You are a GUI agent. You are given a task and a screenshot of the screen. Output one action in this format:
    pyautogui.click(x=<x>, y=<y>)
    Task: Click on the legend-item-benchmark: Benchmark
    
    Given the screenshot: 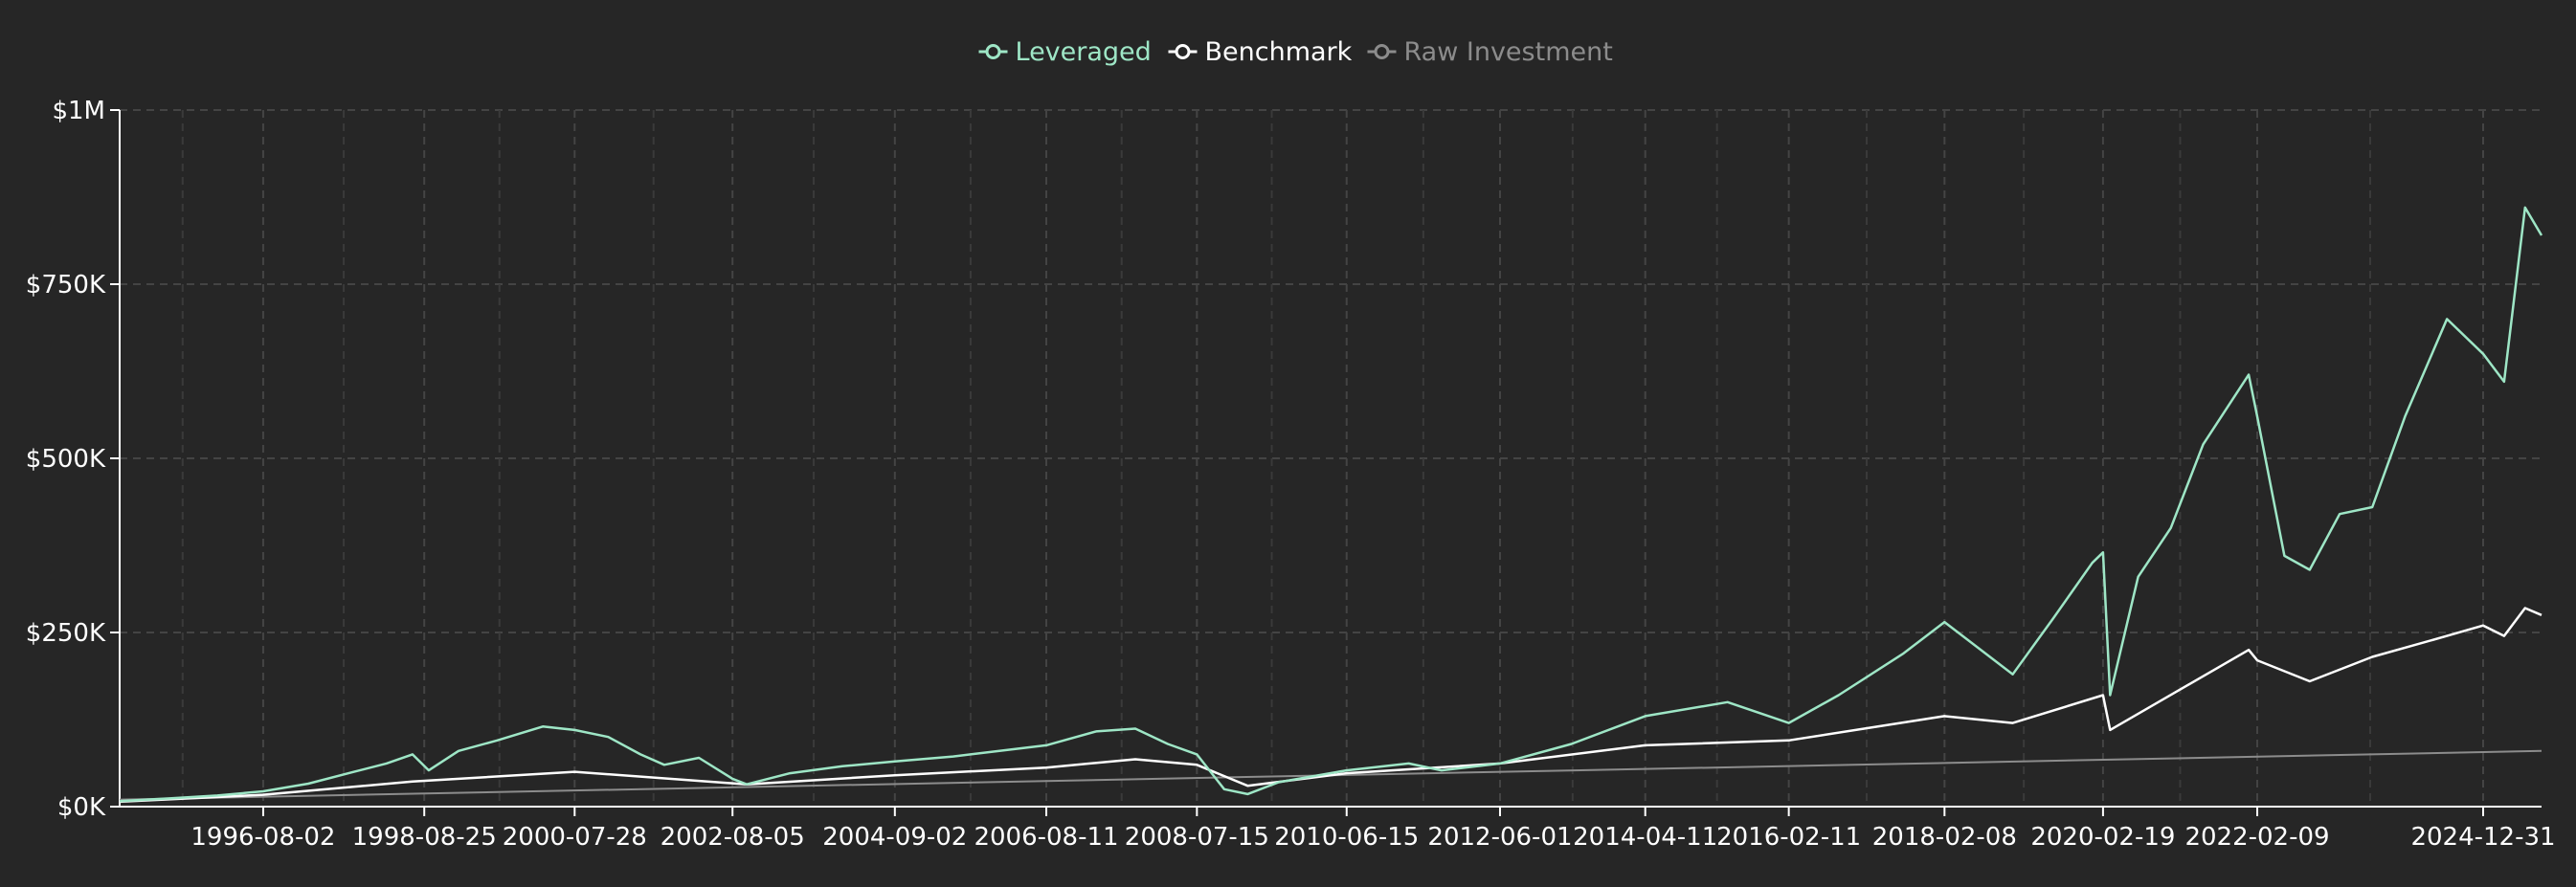 What is the action you would take?
    pyautogui.click(x=1261, y=52)
    